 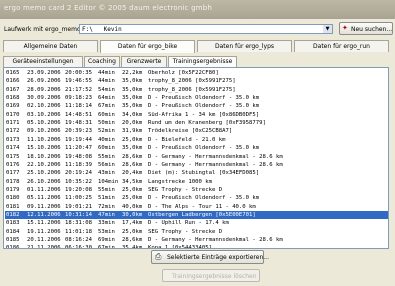 I want to click on row-number: 0172, so click(x=13, y=131).